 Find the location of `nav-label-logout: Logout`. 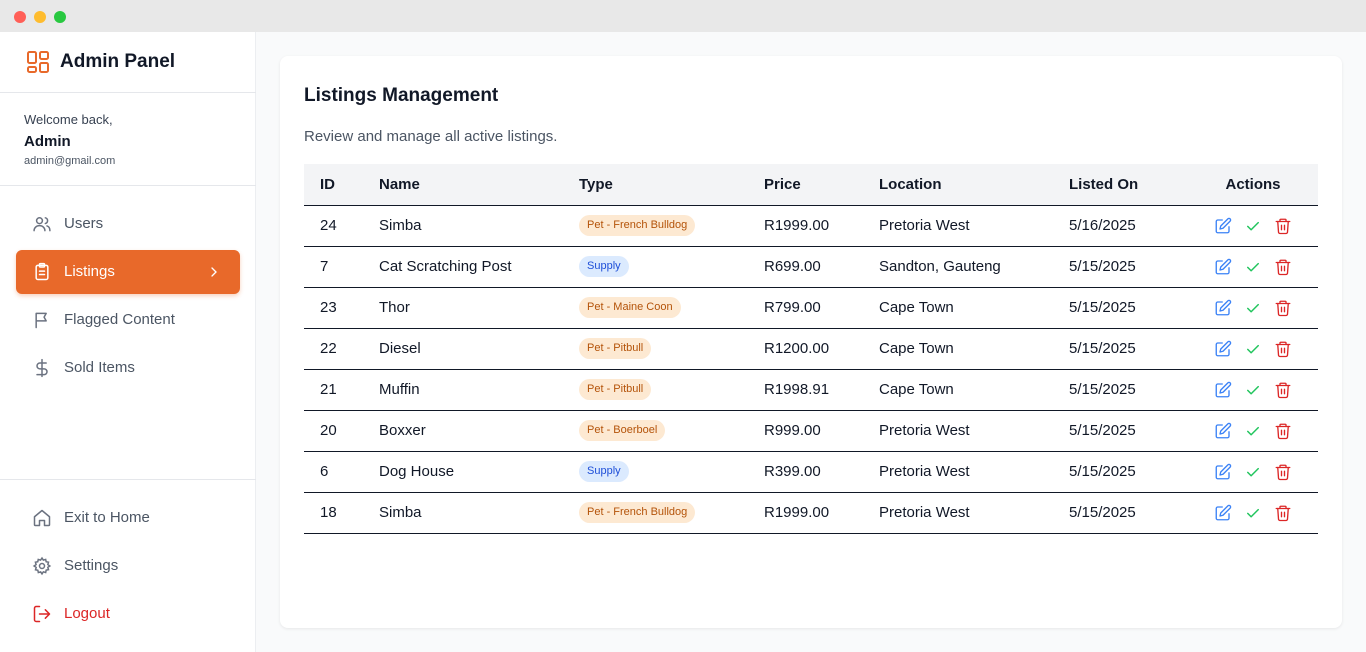

nav-label-logout: Logout is located at coordinates (87, 613).